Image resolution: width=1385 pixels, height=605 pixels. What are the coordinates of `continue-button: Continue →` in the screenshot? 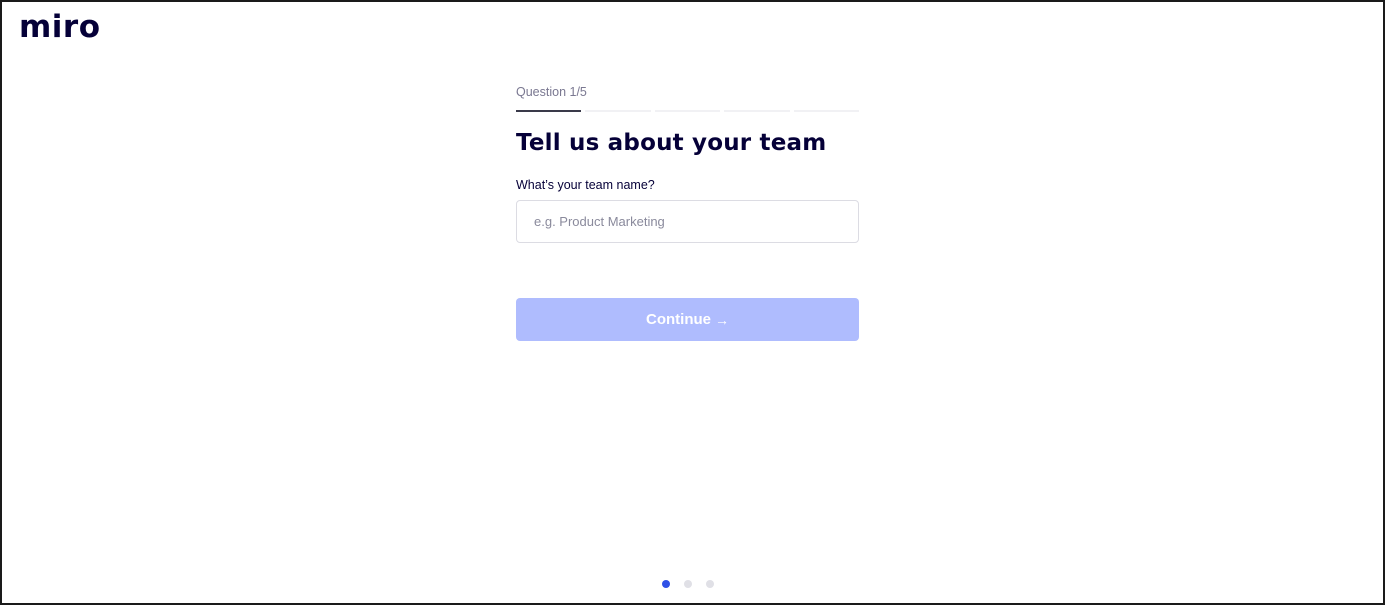 It's located at (687, 319).